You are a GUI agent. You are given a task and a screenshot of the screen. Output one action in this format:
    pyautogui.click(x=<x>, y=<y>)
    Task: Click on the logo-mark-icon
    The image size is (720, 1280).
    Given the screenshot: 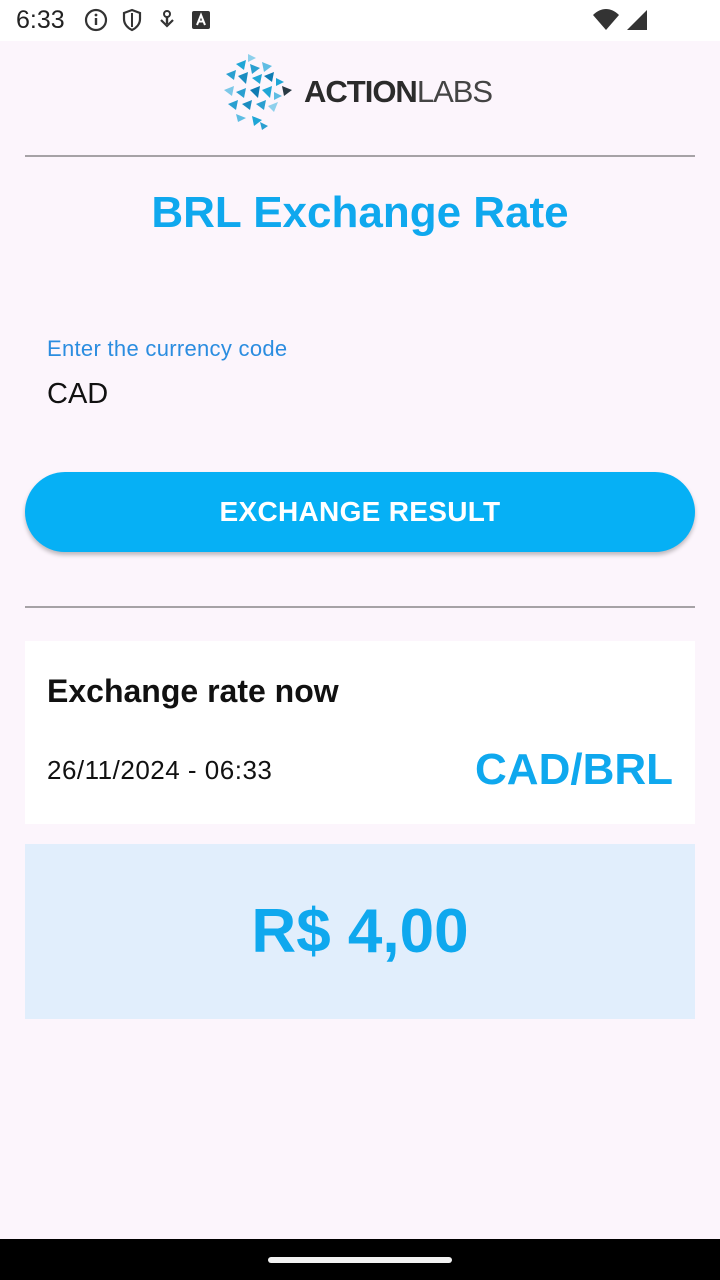 What is the action you would take?
    pyautogui.click(x=258, y=92)
    